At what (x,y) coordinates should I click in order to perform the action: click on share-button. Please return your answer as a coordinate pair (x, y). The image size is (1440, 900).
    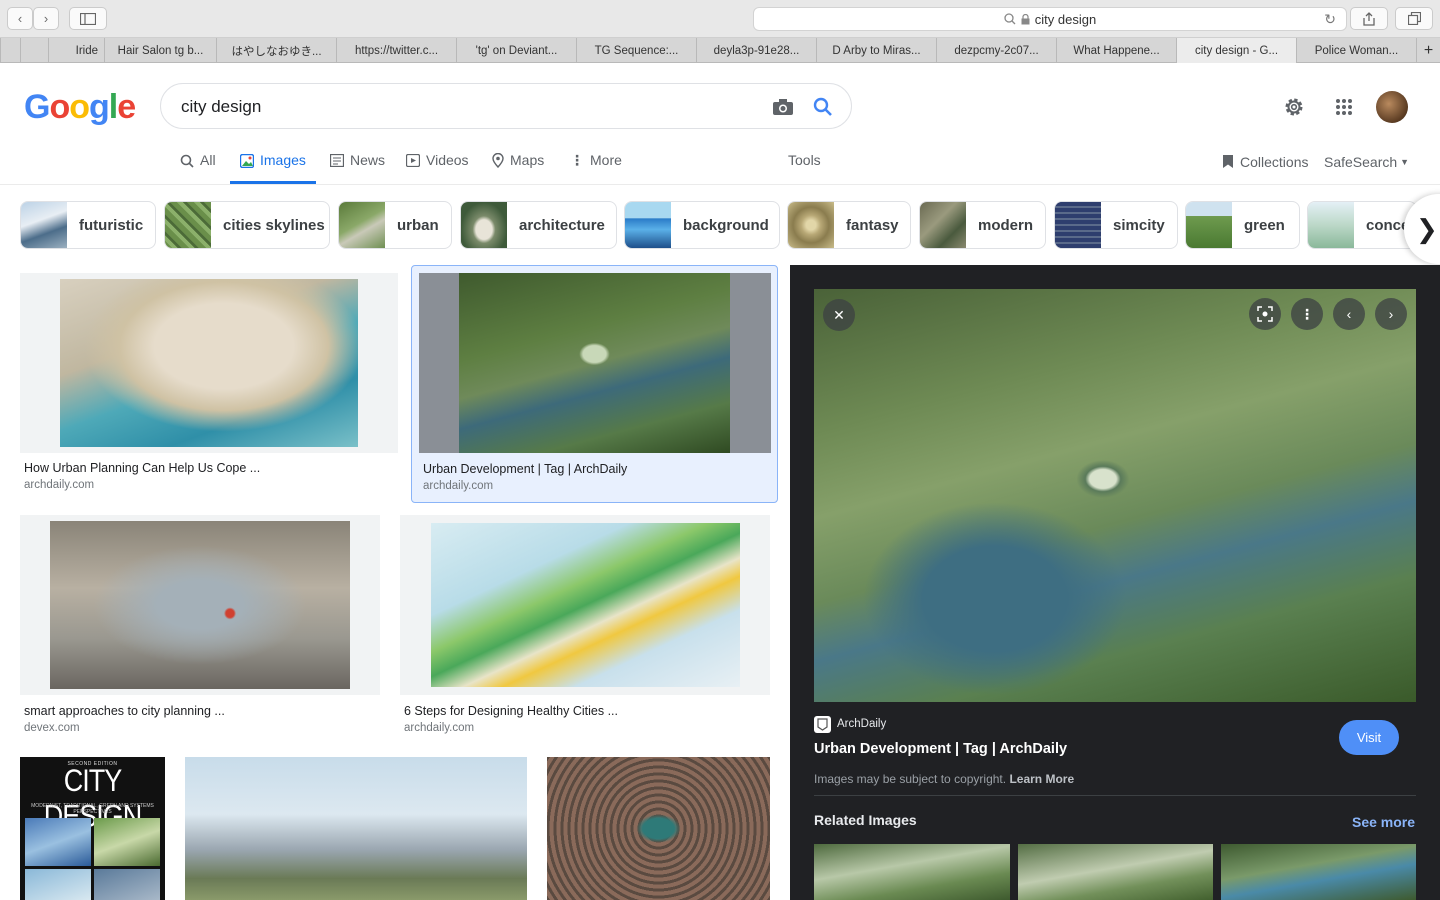
    Looking at the image, I should click on (1369, 18).